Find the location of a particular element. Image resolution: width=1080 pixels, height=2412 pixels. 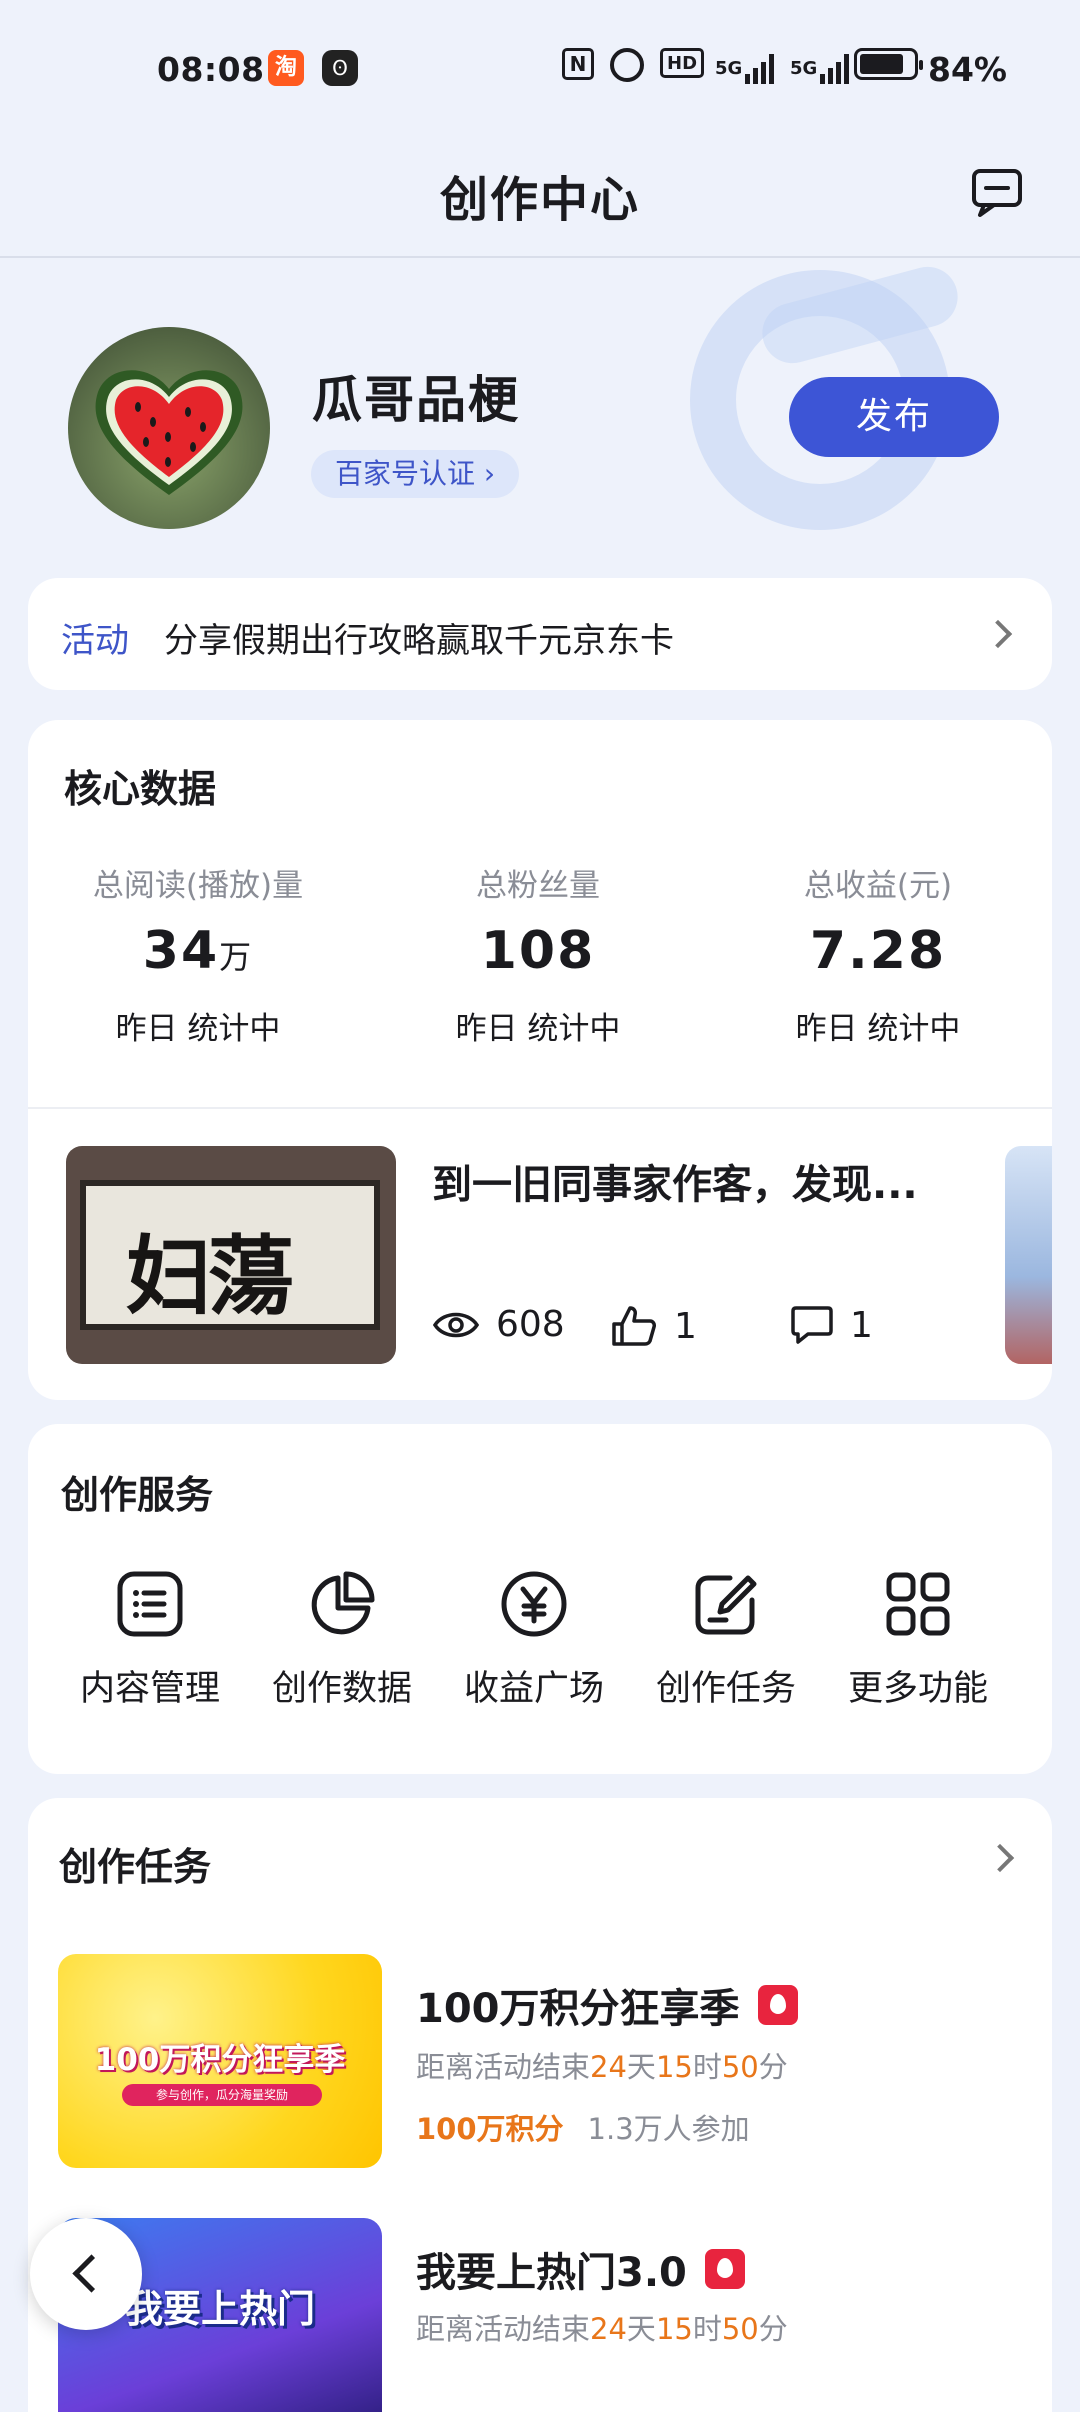

comment-icon is located at coordinates (812, 1325).